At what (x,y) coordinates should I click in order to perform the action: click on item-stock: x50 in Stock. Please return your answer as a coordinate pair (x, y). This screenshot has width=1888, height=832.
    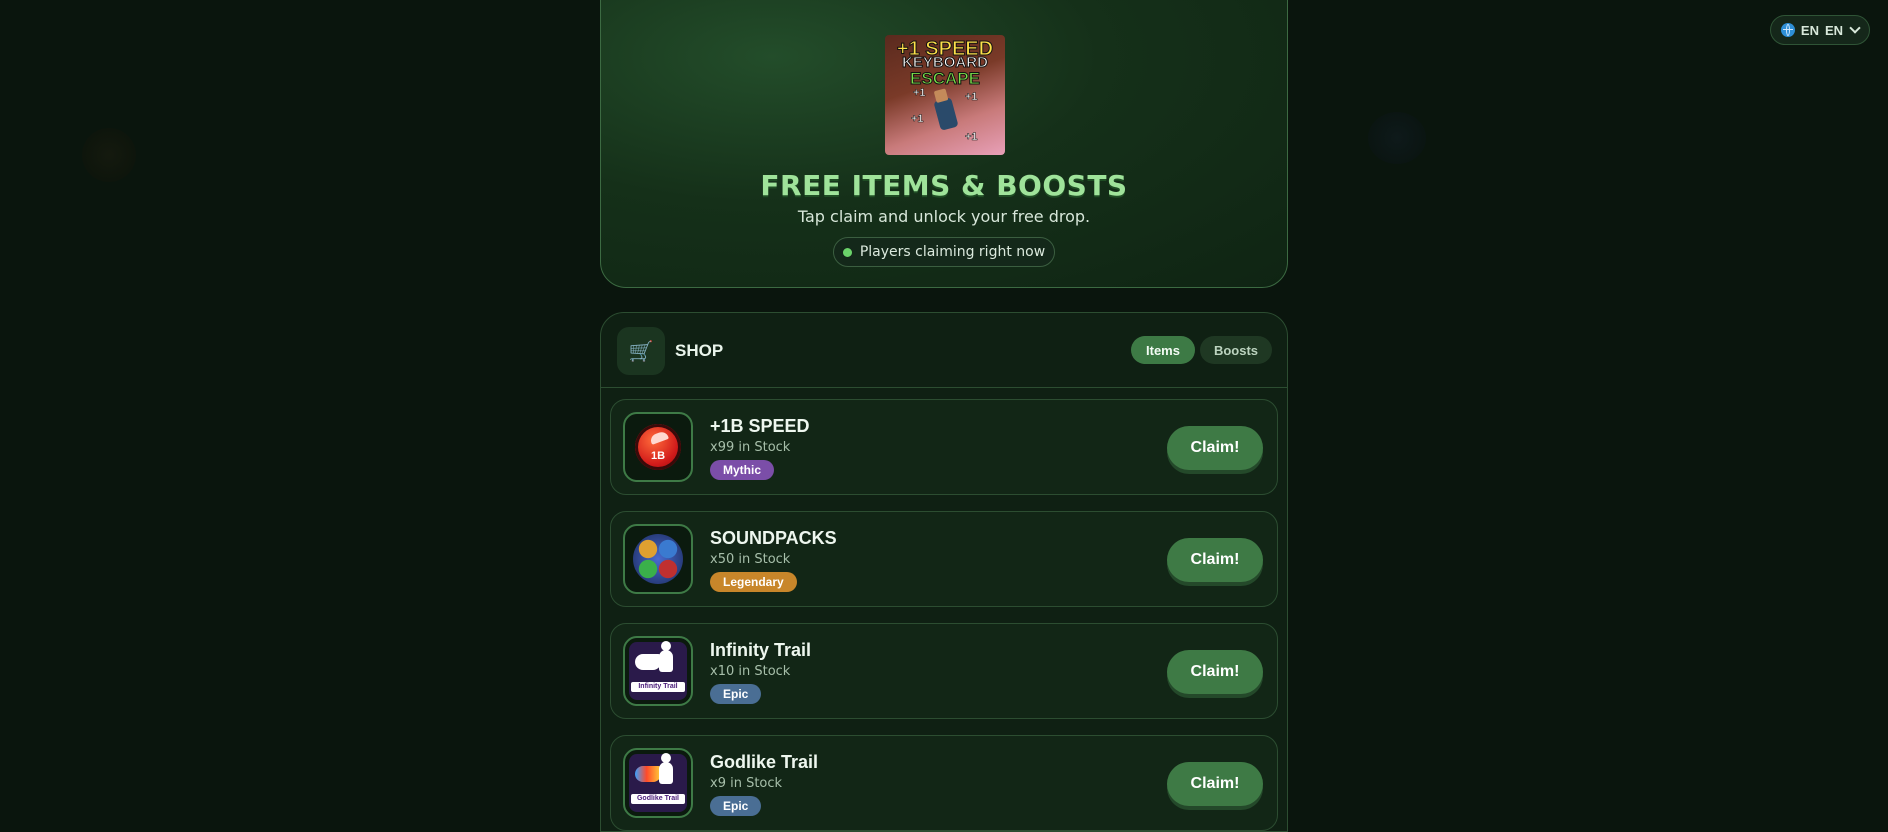
    Looking at the image, I should click on (750, 559).